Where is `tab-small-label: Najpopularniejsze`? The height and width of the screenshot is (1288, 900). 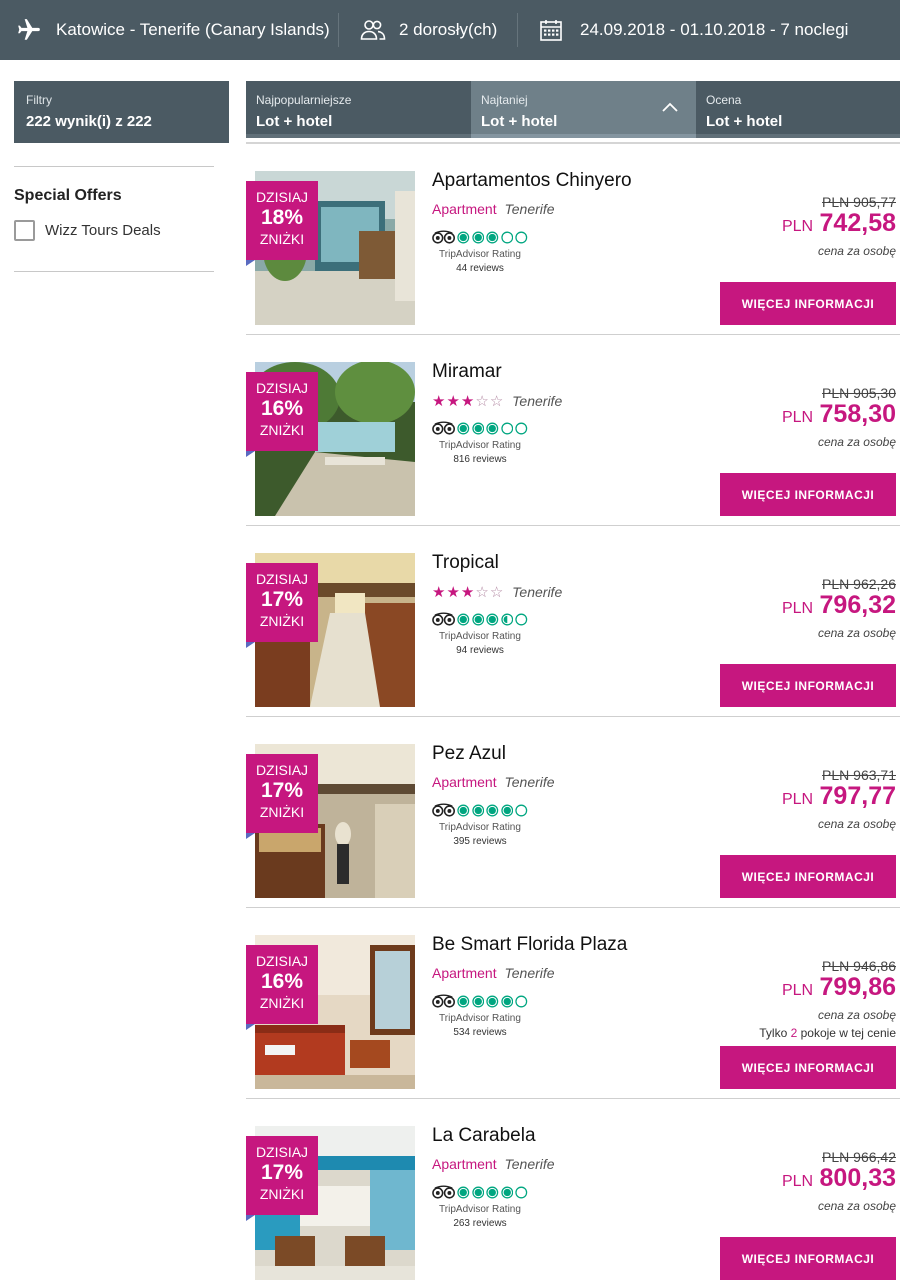 tab-small-label: Najpopularniejsze is located at coordinates (304, 100).